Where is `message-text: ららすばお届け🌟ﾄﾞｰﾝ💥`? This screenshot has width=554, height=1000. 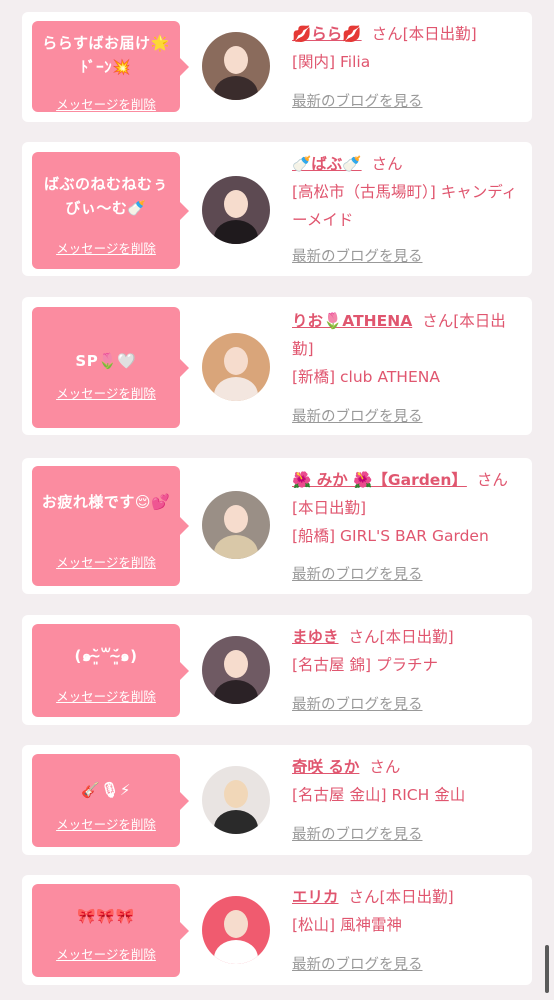
message-text: ららすばお届け🌟ﾄﾞｰﾝ💥 is located at coordinates (106, 55).